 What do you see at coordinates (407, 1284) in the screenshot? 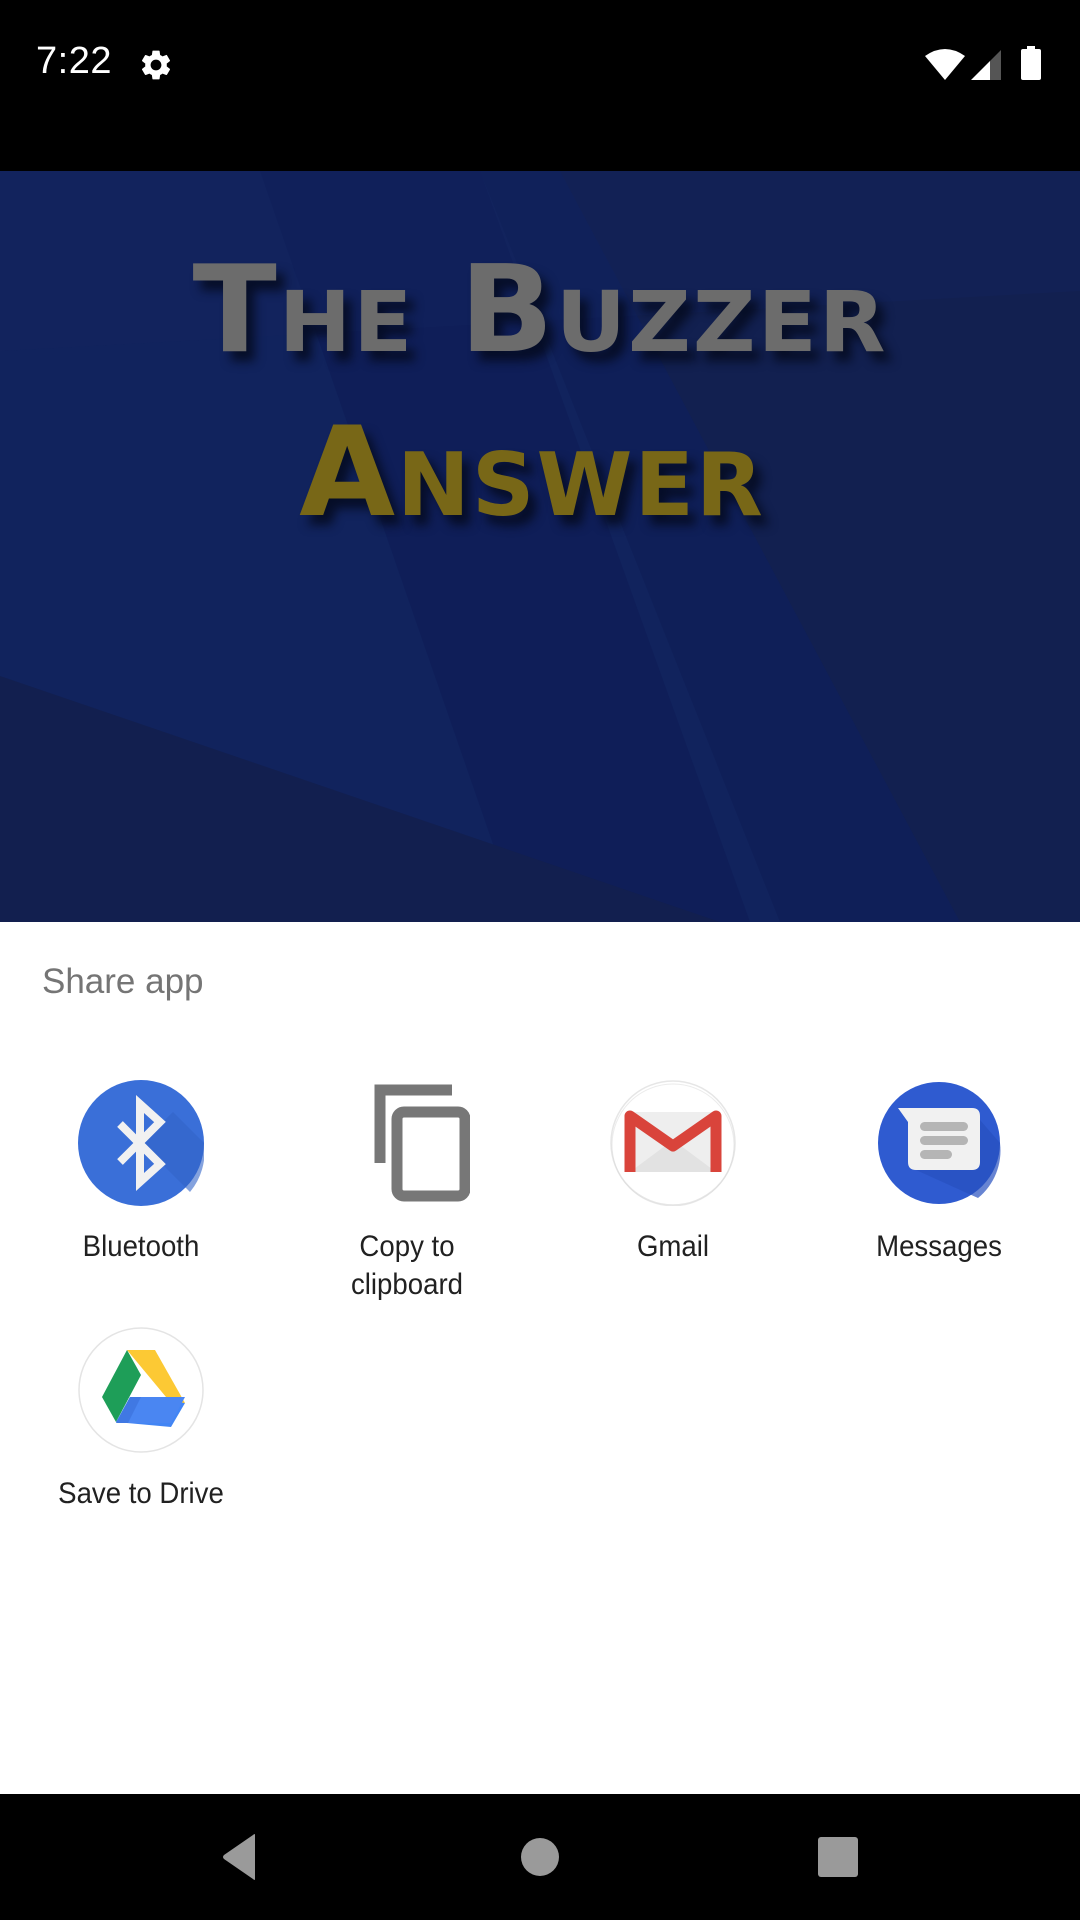
I see `label-line-2: clipboard` at bounding box center [407, 1284].